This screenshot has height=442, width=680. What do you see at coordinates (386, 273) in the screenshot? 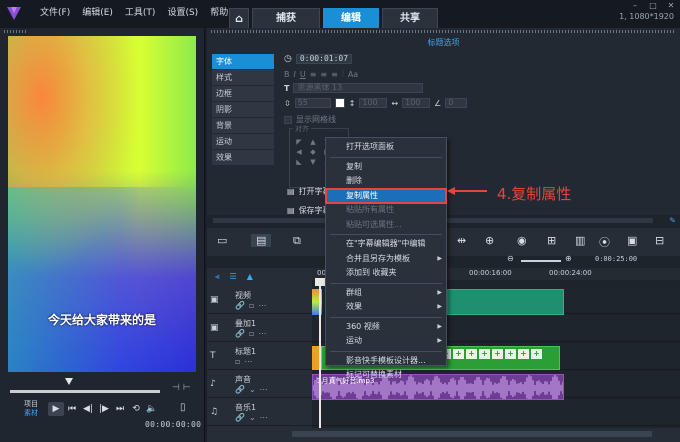
I see `context-menu-item: 添加到 收藏夹` at bounding box center [386, 273].